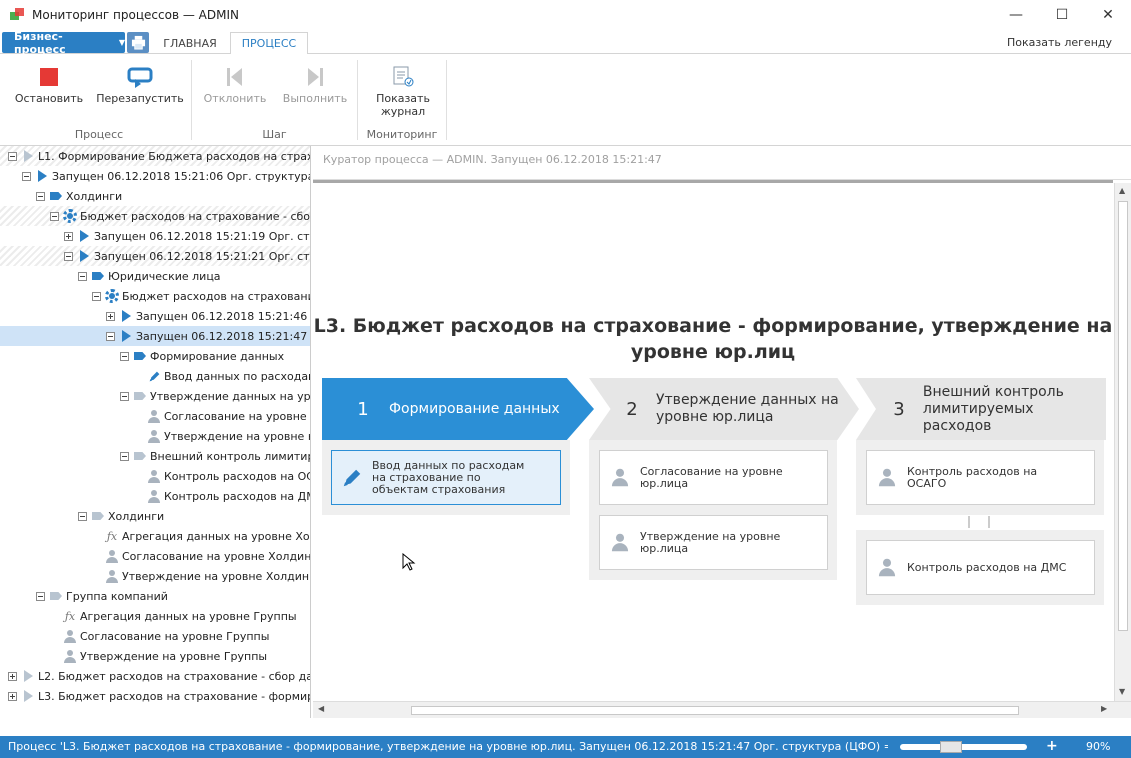 The height and width of the screenshot is (758, 1131). Describe the element at coordinates (980, 477) in the screenshot. I see `card-osago: Контроль расходов на ОСАГО` at that location.